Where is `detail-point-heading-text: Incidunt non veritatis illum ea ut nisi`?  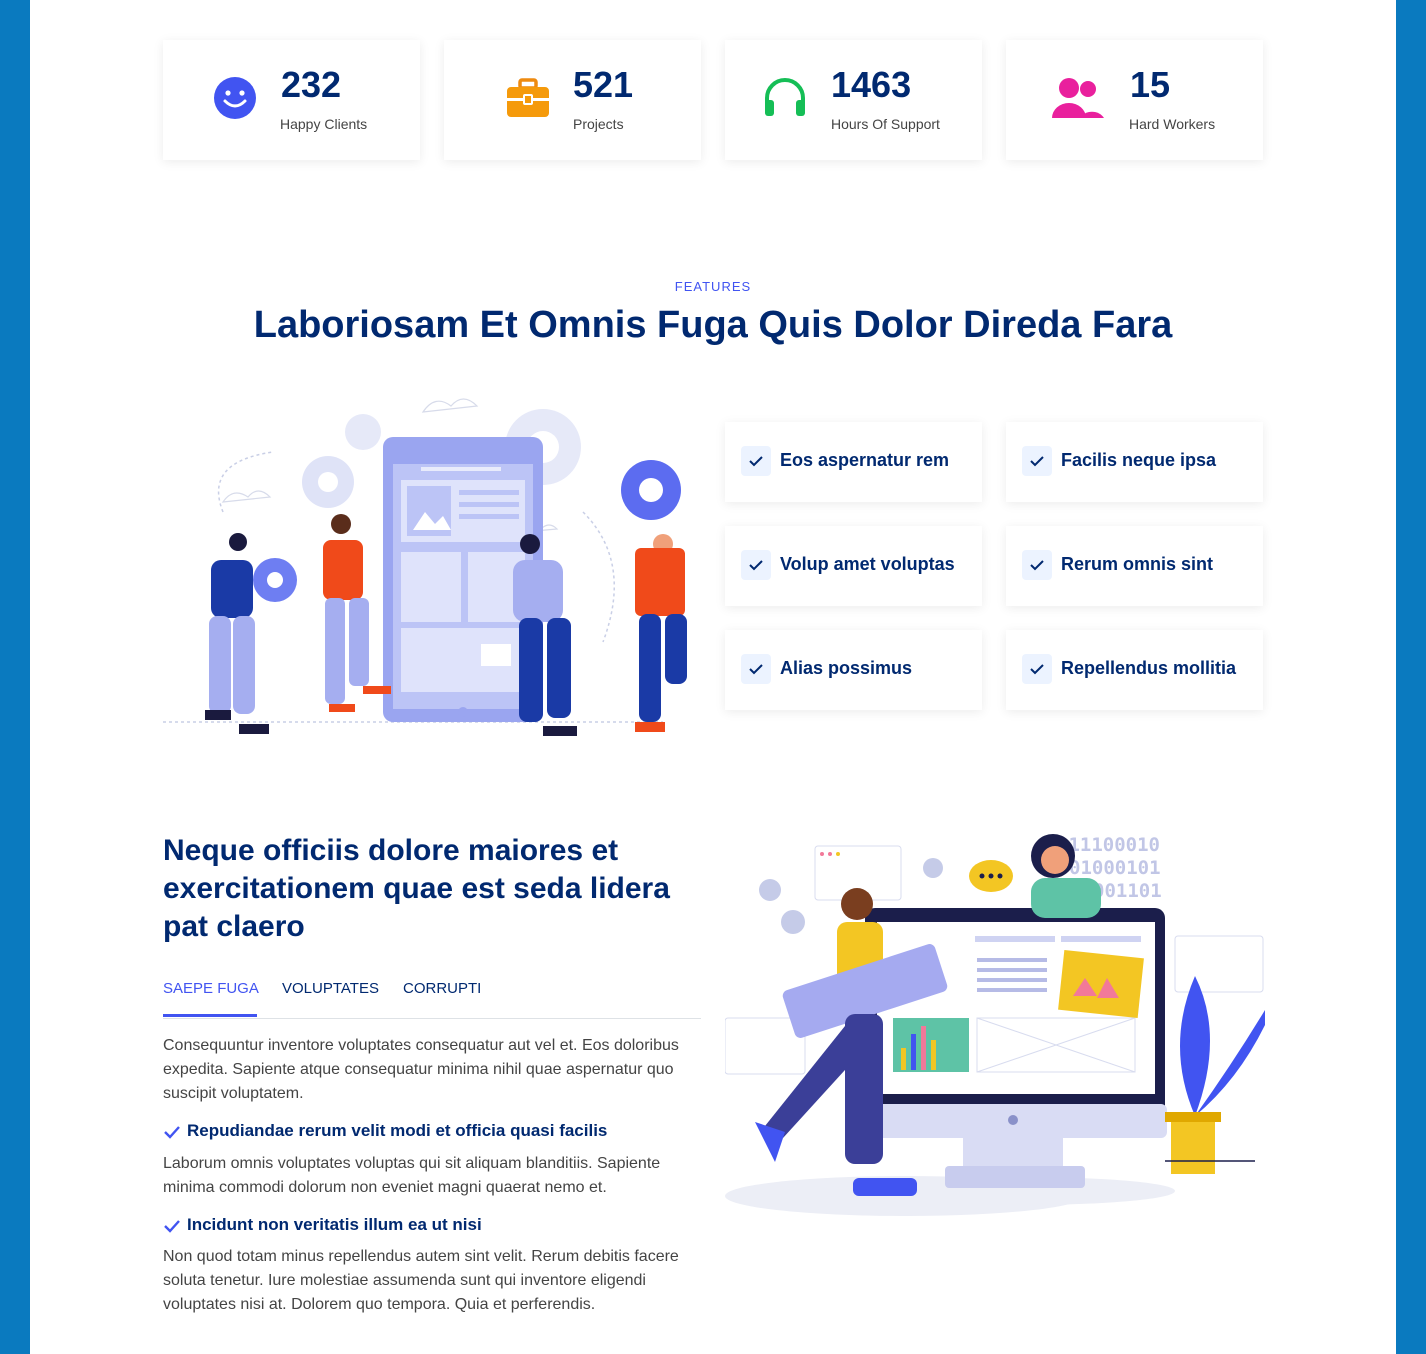 detail-point-heading-text: Incidunt non veritatis illum ea ut nisi is located at coordinates (334, 1224).